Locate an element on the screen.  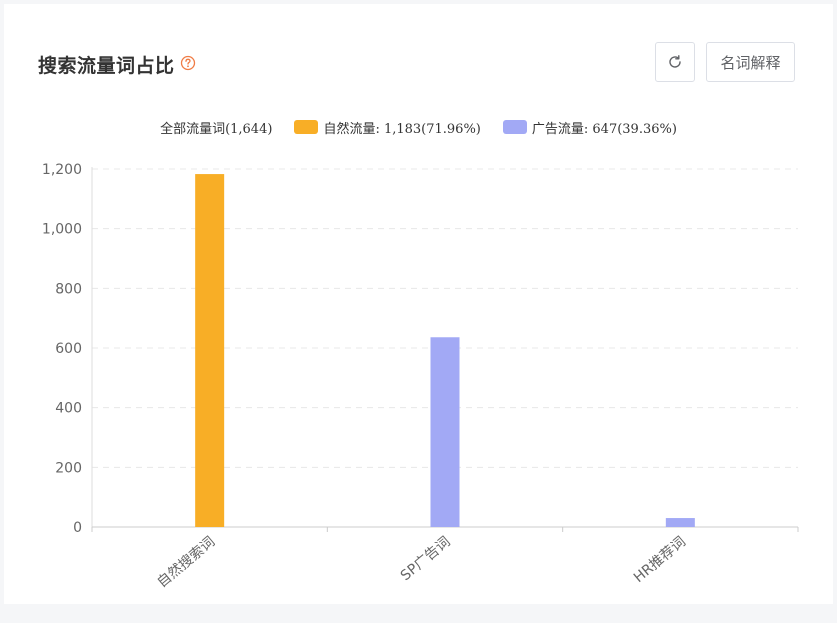
y-tick-label: 0 is located at coordinates (77, 528).